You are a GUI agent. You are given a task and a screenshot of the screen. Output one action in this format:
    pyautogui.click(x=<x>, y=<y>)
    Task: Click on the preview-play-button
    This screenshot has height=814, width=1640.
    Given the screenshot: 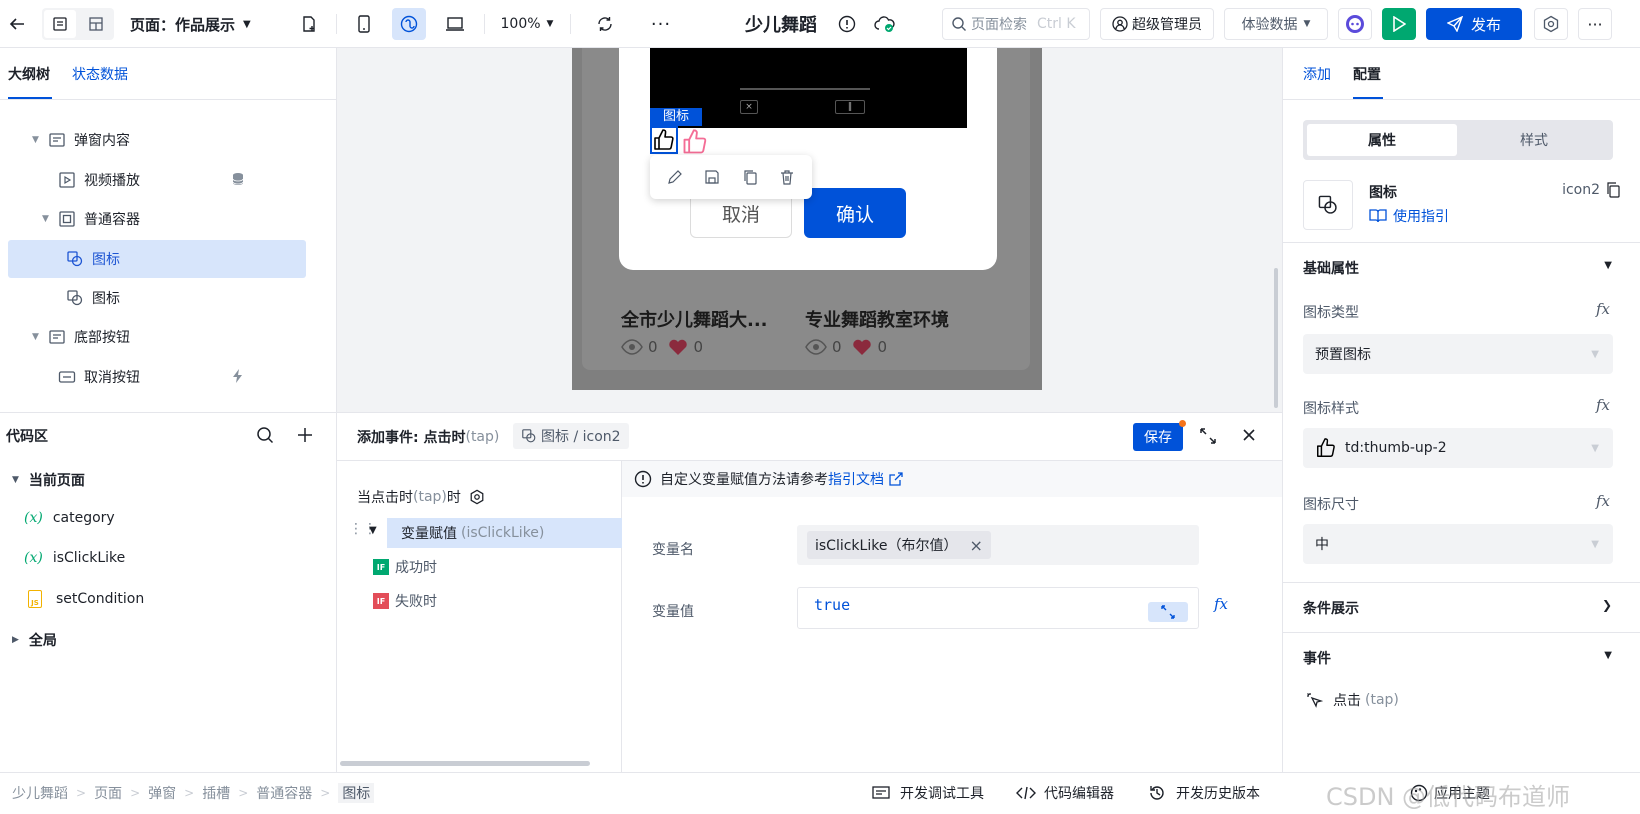 What is the action you would take?
    pyautogui.click(x=1399, y=24)
    